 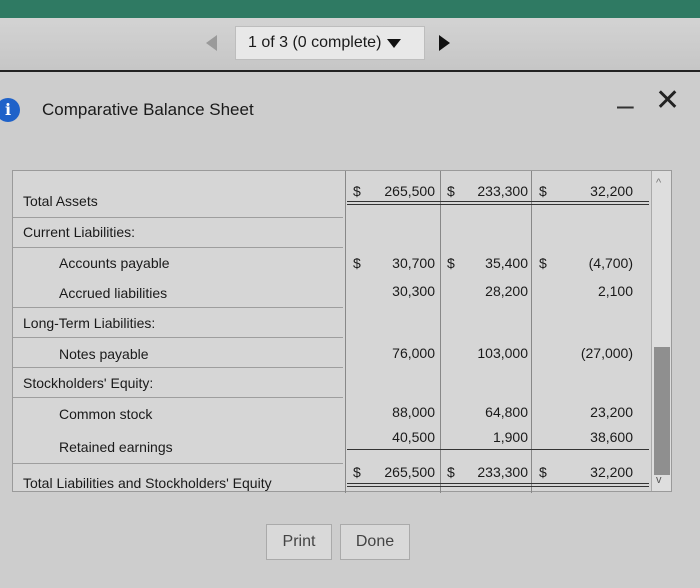 What do you see at coordinates (394, 43) in the screenshot?
I see `dropdown-caret-icon` at bounding box center [394, 43].